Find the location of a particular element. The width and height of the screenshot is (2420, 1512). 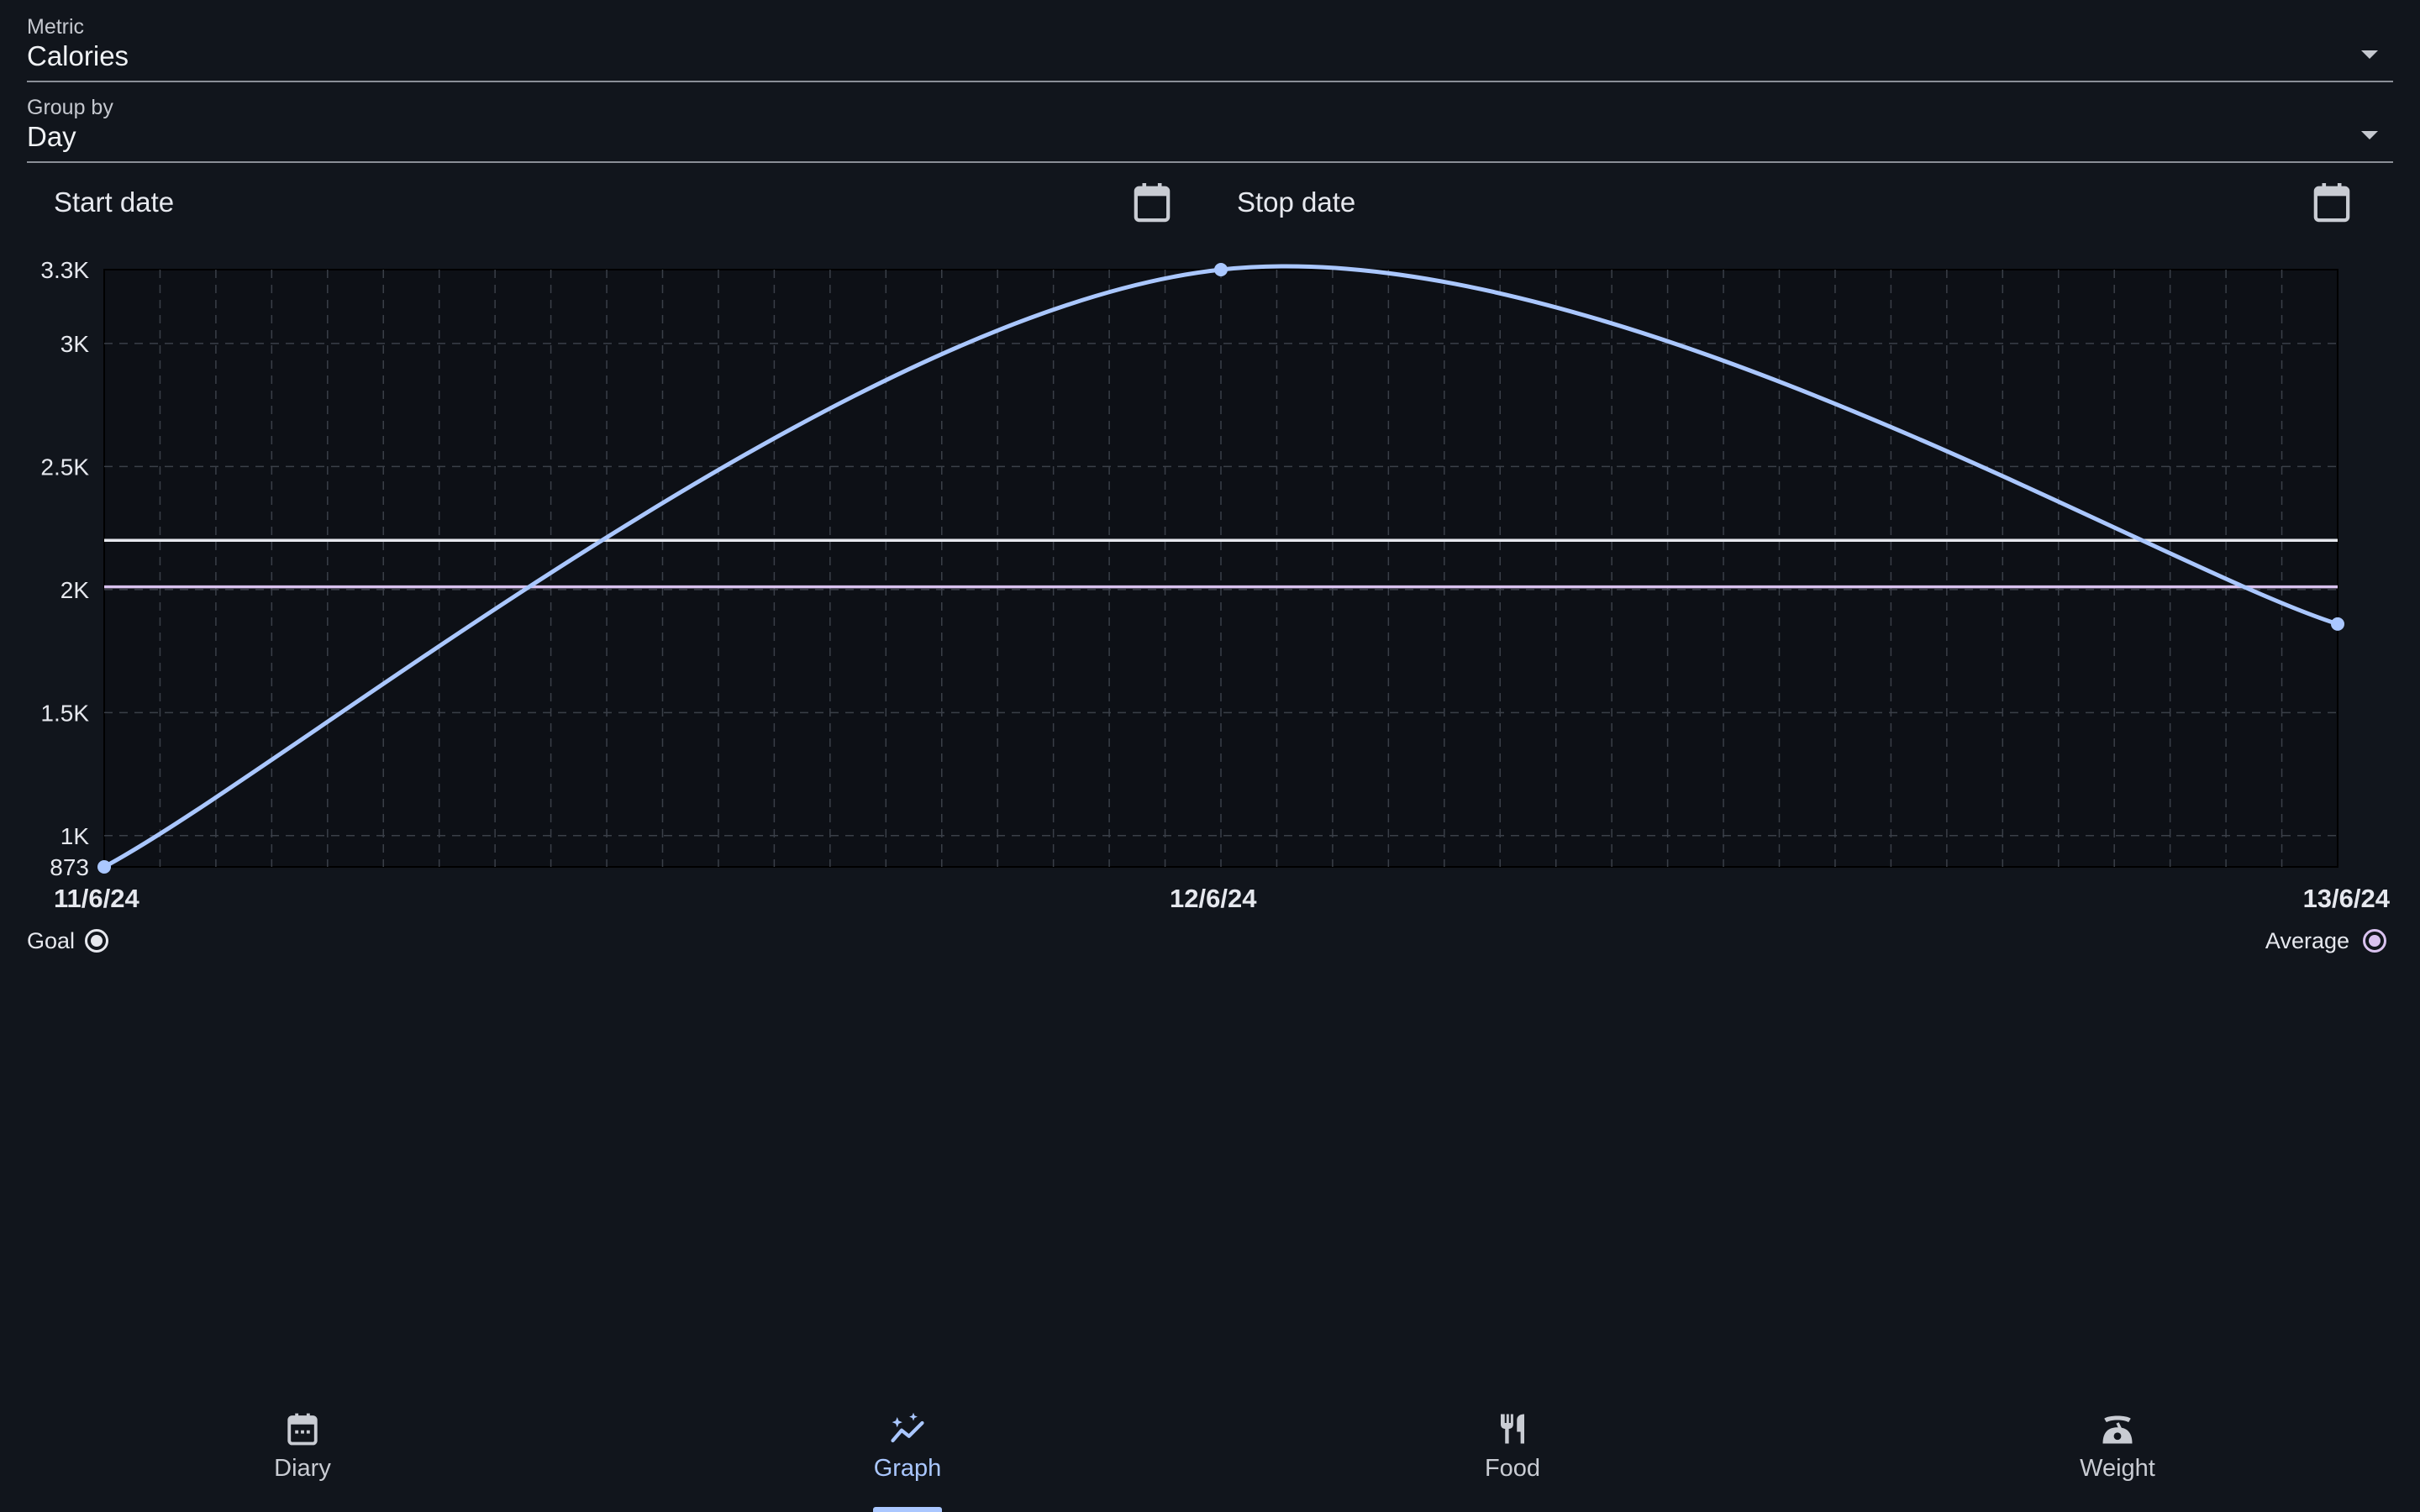

x-tick-label: 13/6/24 is located at coordinates (2346, 898).